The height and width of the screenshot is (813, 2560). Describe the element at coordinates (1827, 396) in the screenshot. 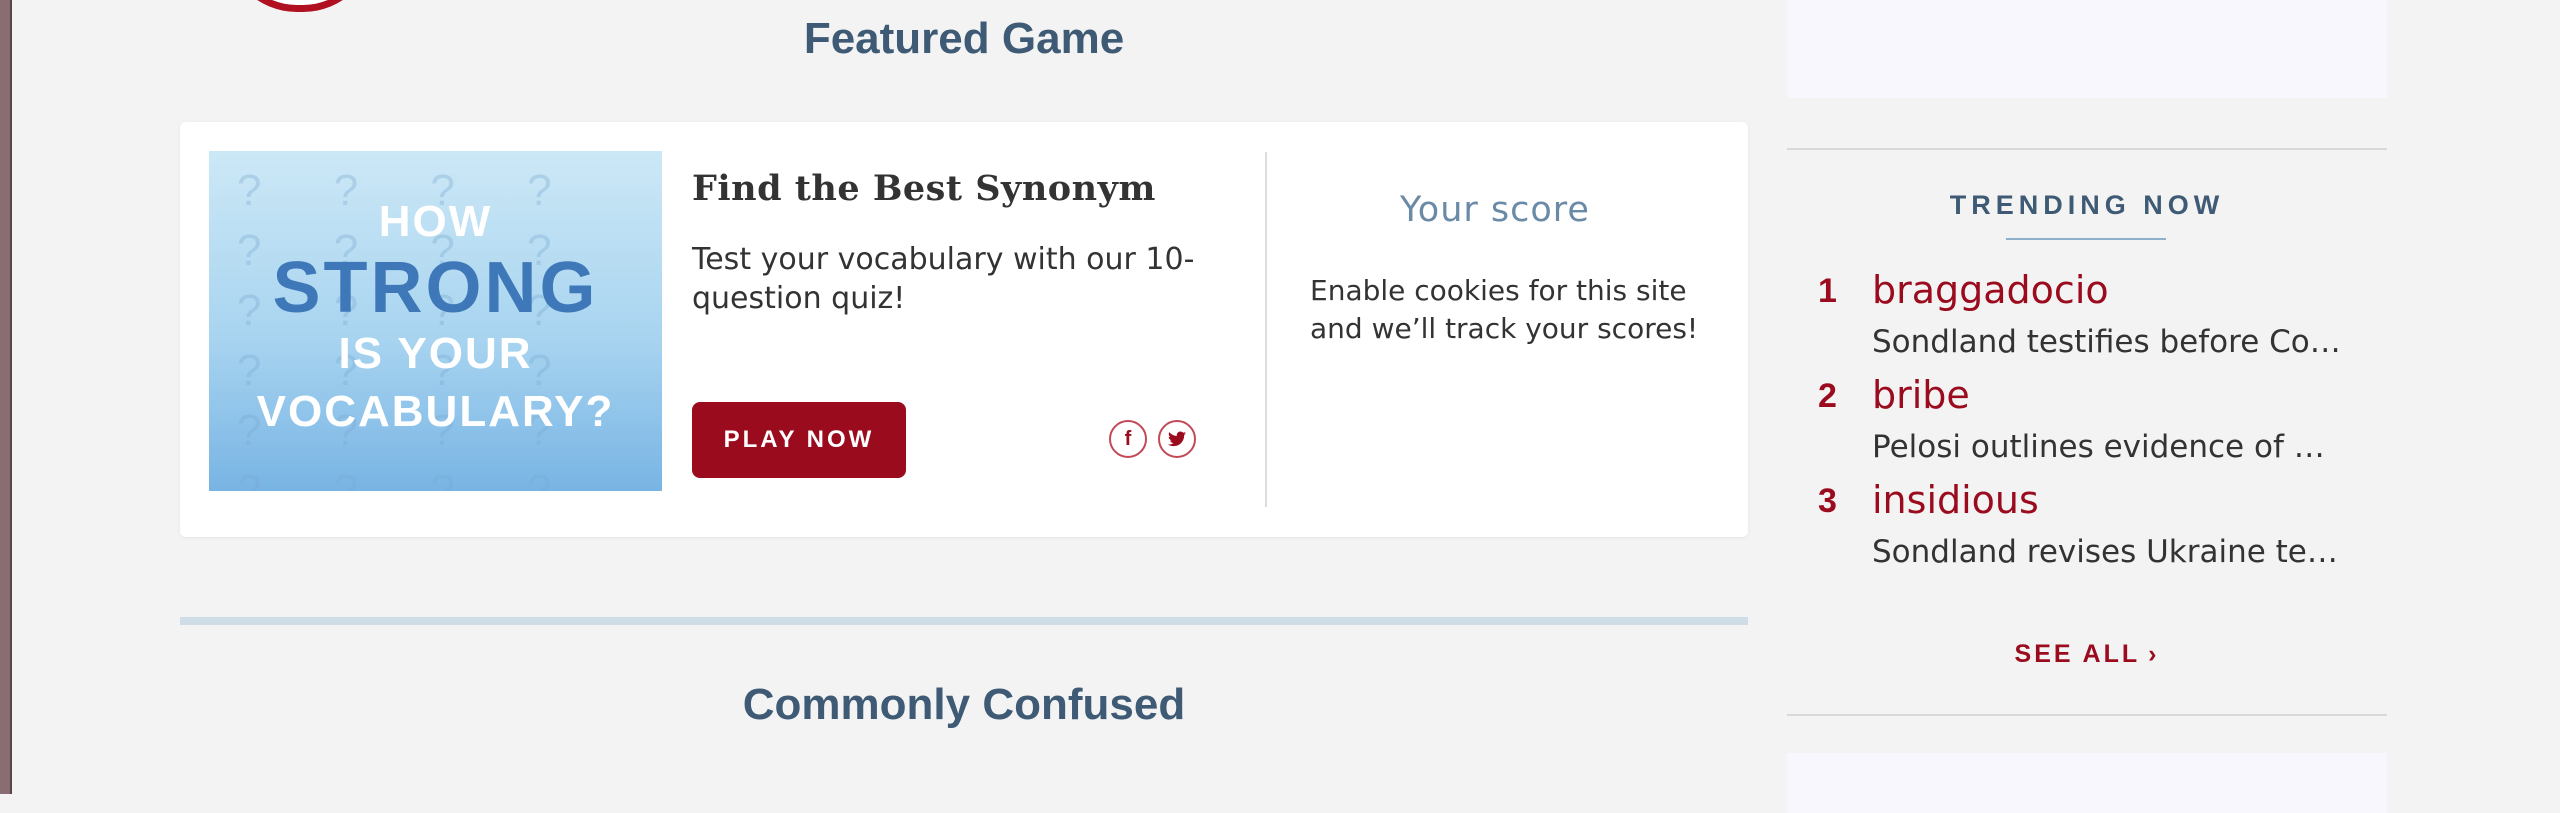

I see `trending-rank: 2` at that location.